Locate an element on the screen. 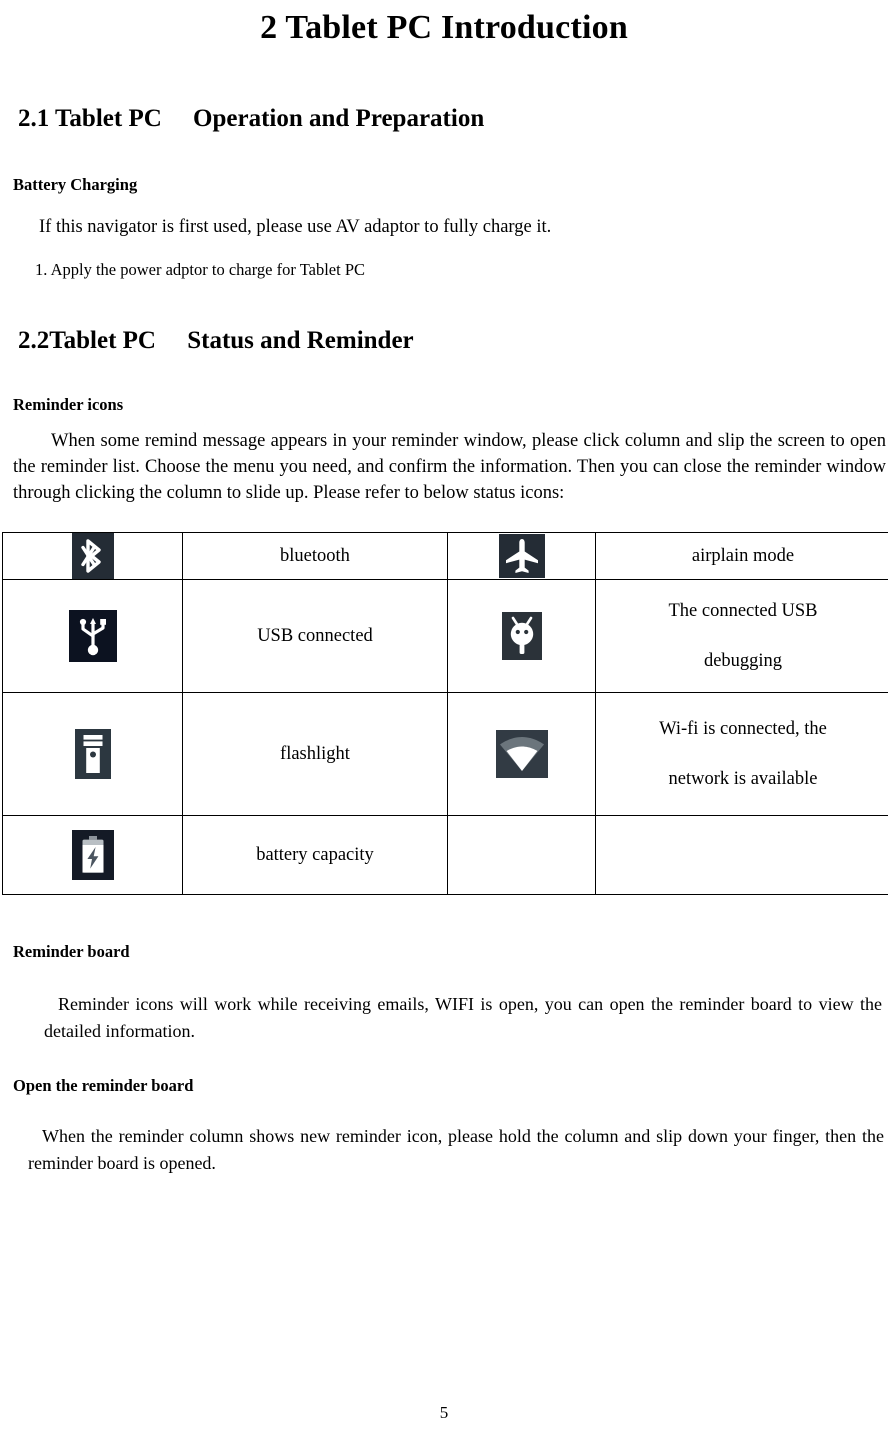  cell-label-airplane-mode: airplain mode is located at coordinates (741, 556).